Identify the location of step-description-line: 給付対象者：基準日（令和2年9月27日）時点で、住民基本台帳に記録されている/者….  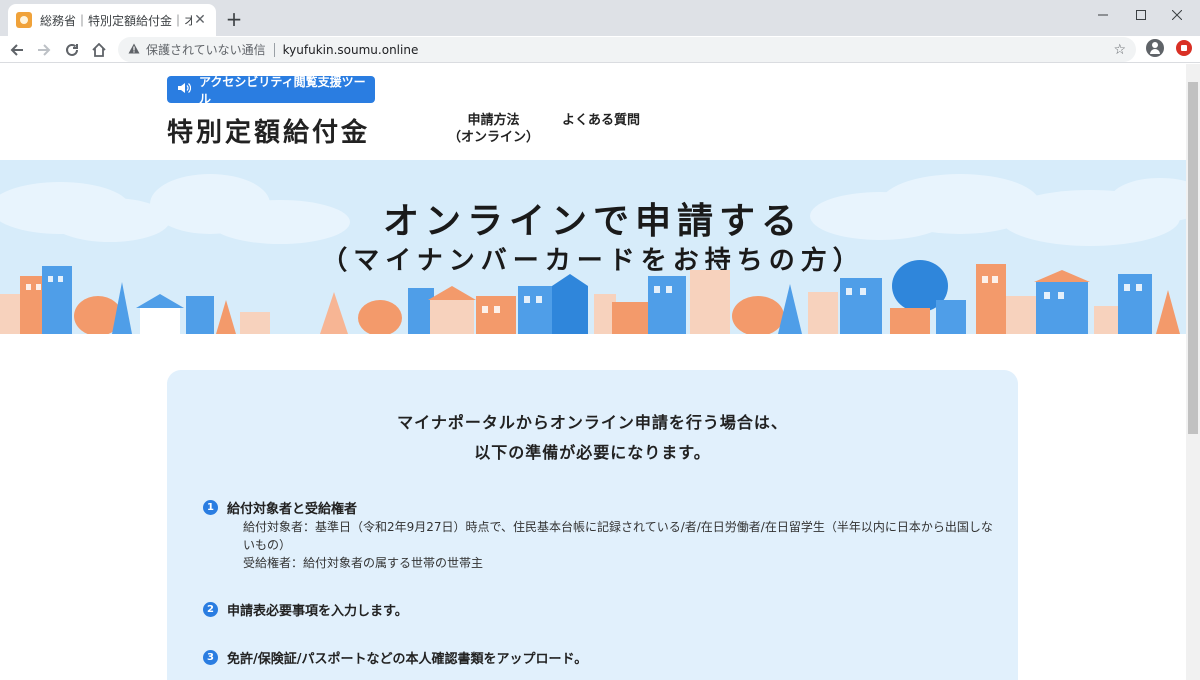
(618, 536).